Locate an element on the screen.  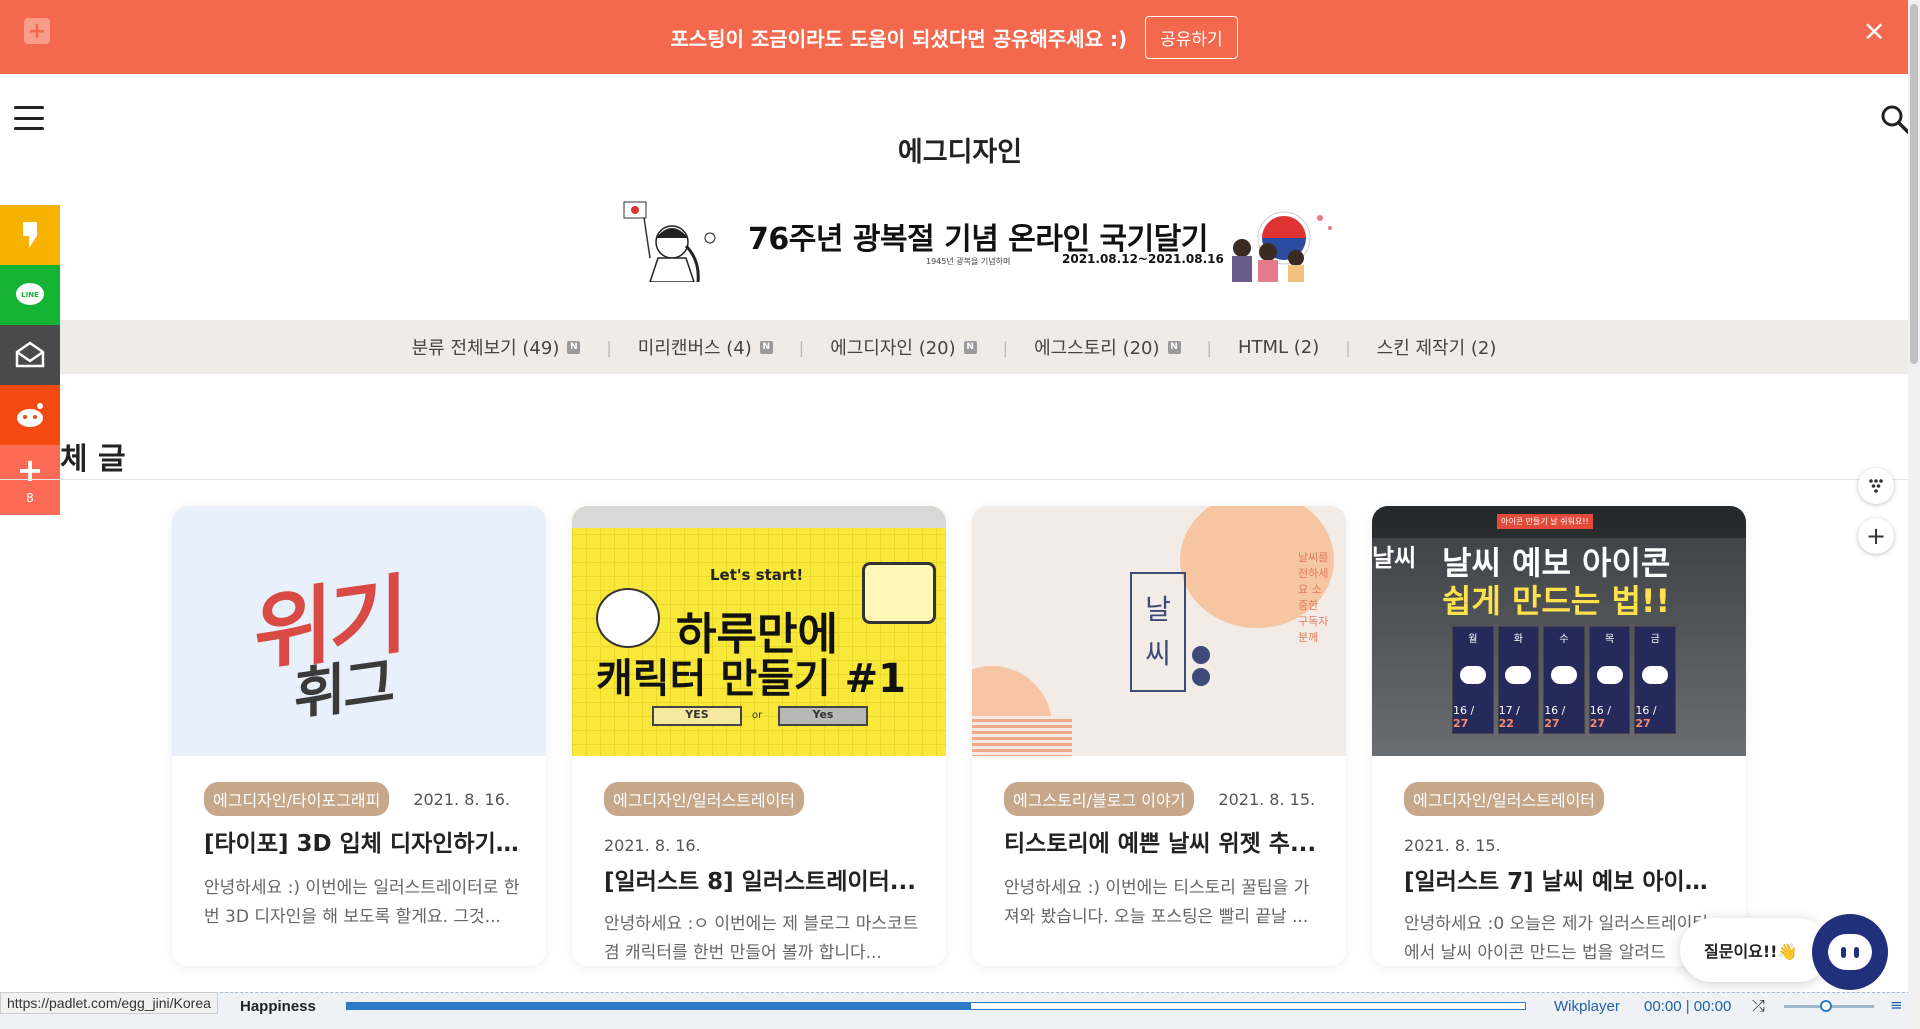
post-meta: 에그스토리/블로그 이야기 2021. 8. 15. is located at coordinates (1163, 799).